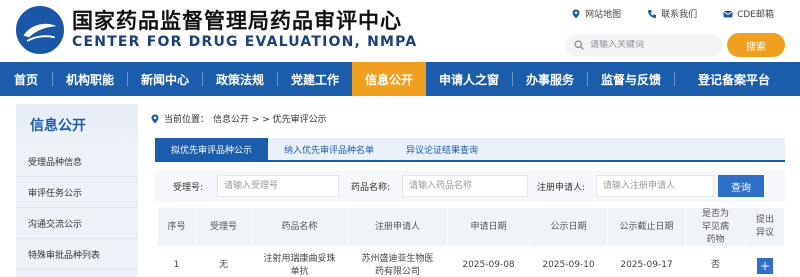  I want to click on col-header-deadline: 公示截止日期, so click(647, 227).